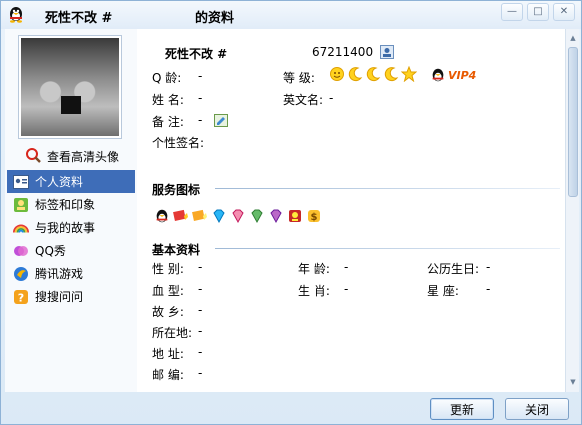 The image size is (582, 425). What do you see at coordinates (462, 75) in the screenshot?
I see `vip-label: VIP4` at bounding box center [462, 75].